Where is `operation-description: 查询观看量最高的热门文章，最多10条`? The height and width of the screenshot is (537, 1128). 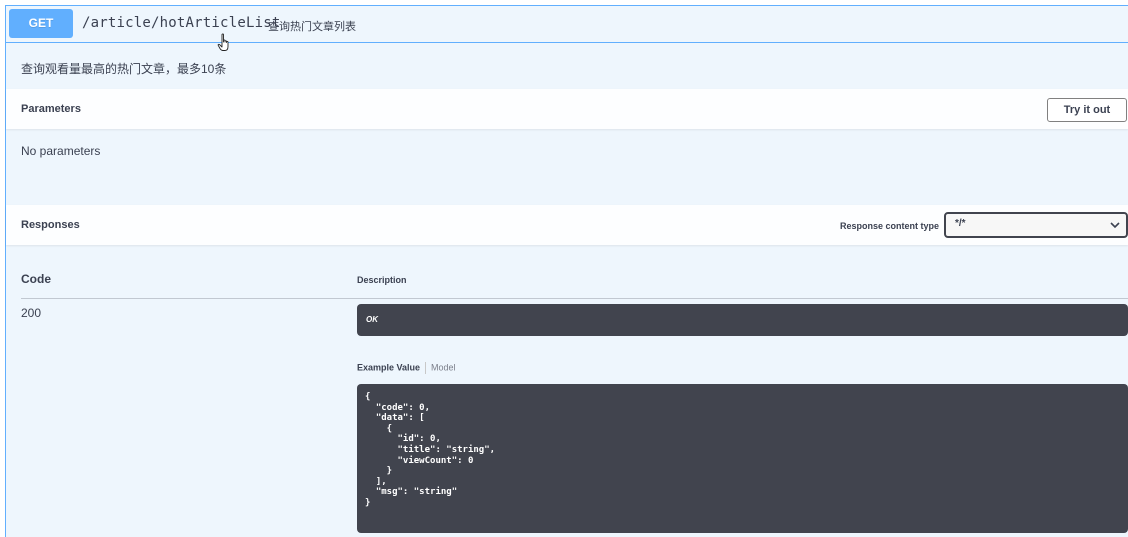 operation-description: 查询观看量最高的热门文章，最多10条 is located at coordinates (124, 69).